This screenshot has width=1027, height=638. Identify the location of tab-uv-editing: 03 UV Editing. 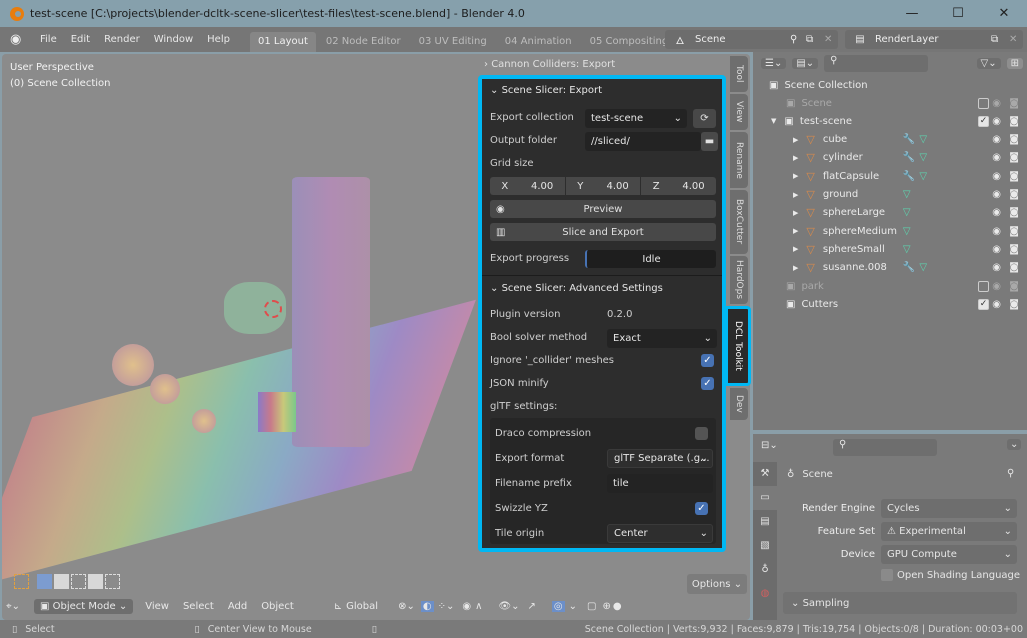
(453, 42).